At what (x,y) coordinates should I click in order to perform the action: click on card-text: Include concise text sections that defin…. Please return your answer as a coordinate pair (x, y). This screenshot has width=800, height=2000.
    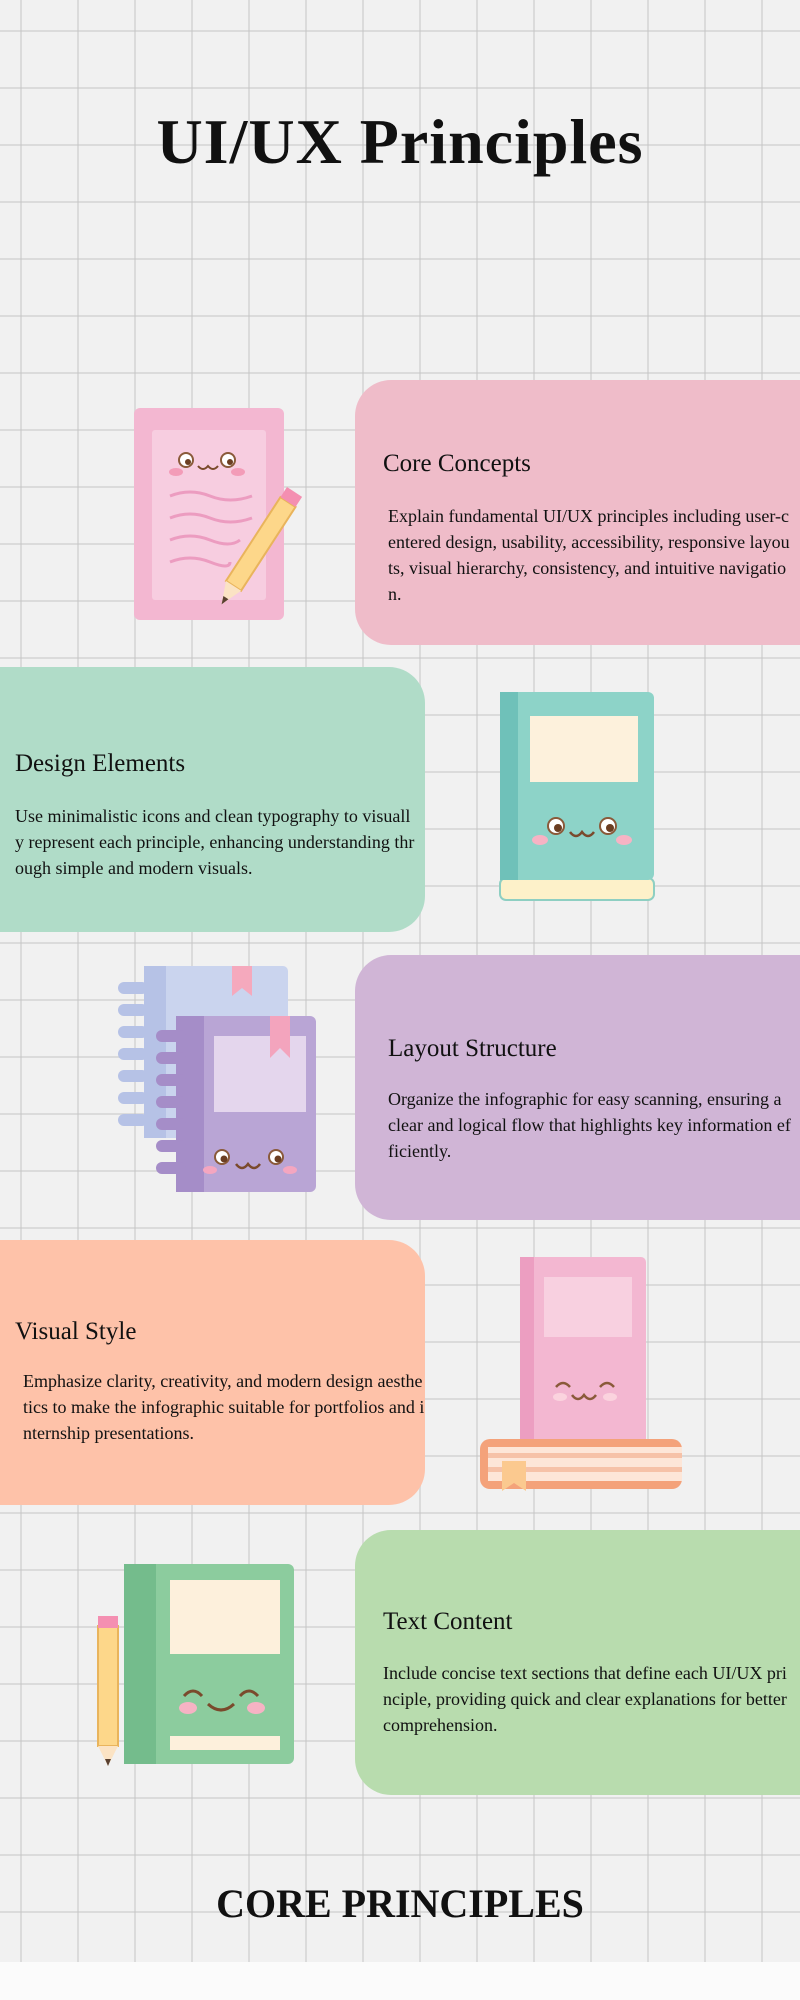
    Looking at the image, I should click on (585, 1699).